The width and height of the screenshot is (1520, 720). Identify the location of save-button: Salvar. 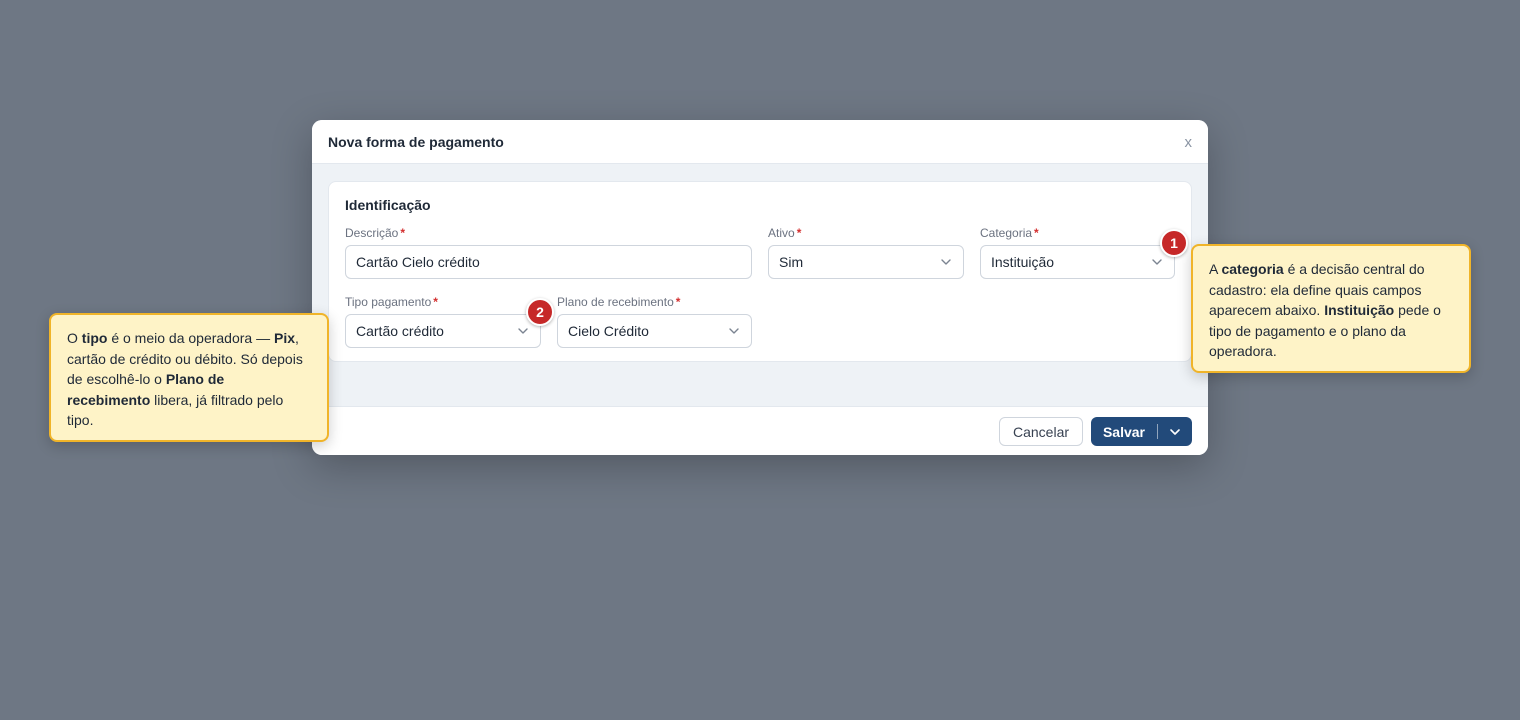
(1124, 432).